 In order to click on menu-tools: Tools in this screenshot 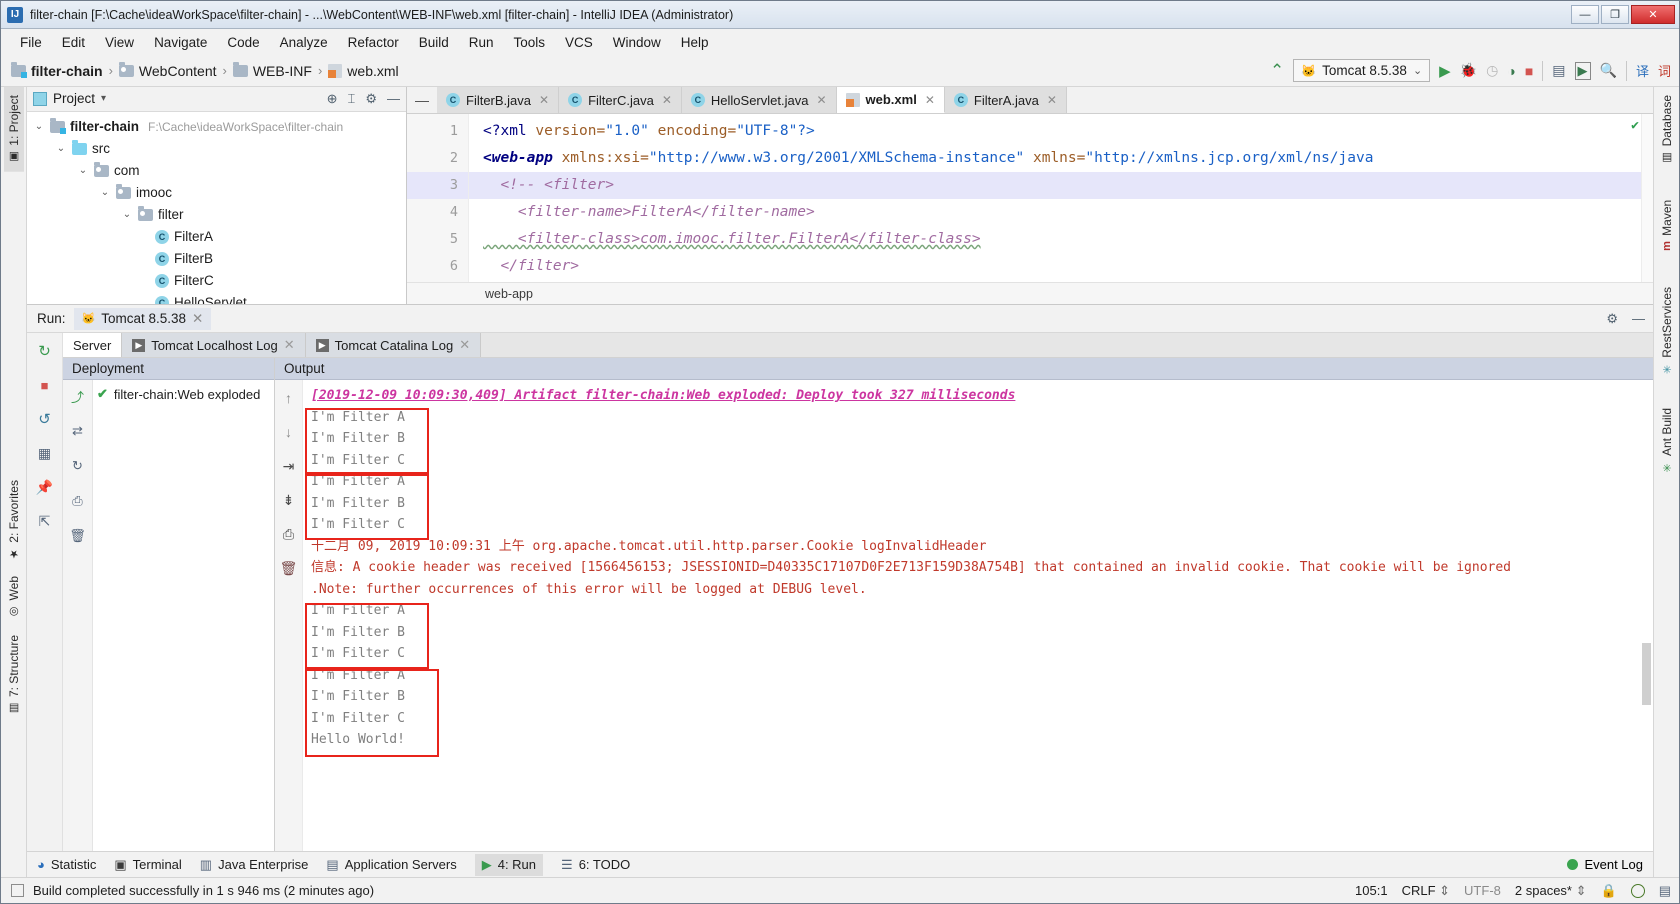, I will do `click(530, 42)`.